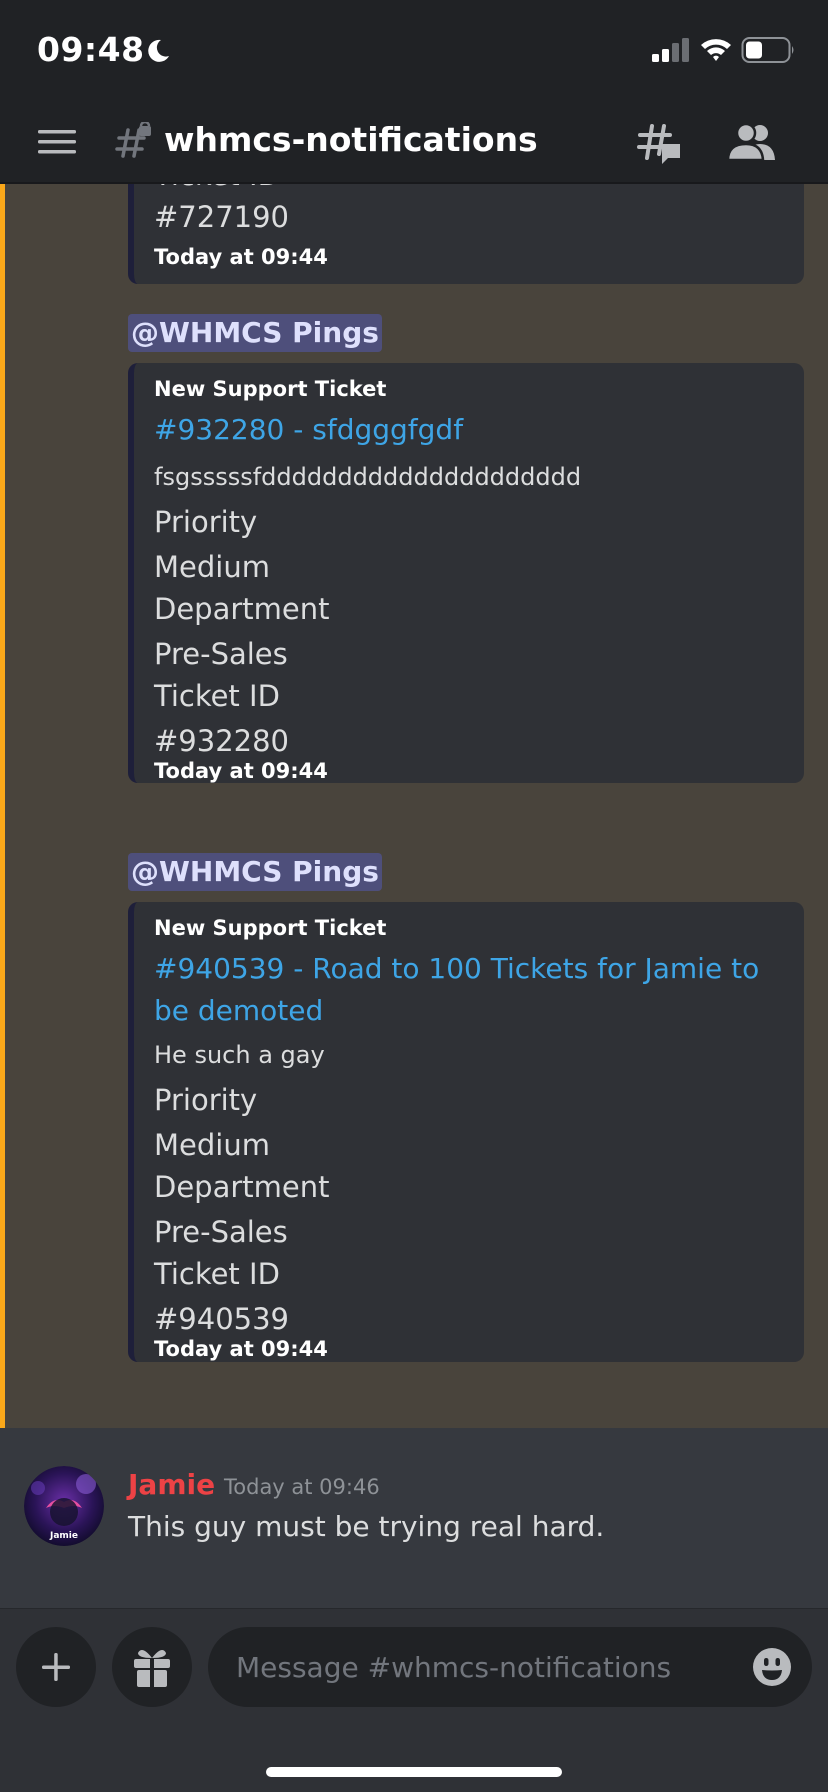  I want to click on message-composer, so click(414, 1700).